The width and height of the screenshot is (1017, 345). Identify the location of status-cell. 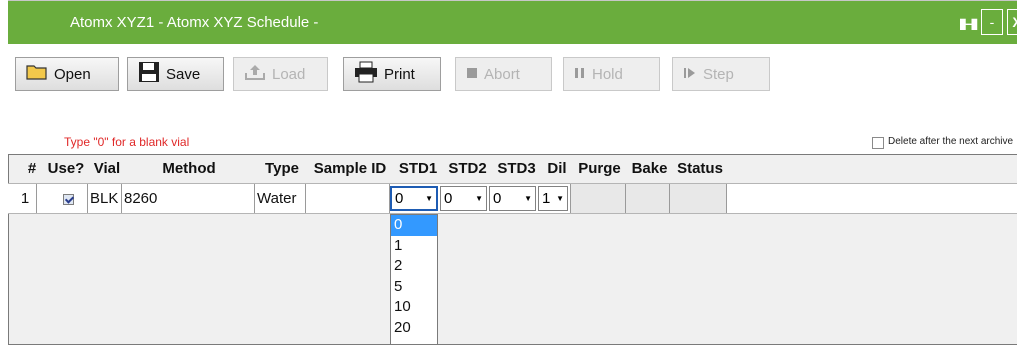
(697, 198).